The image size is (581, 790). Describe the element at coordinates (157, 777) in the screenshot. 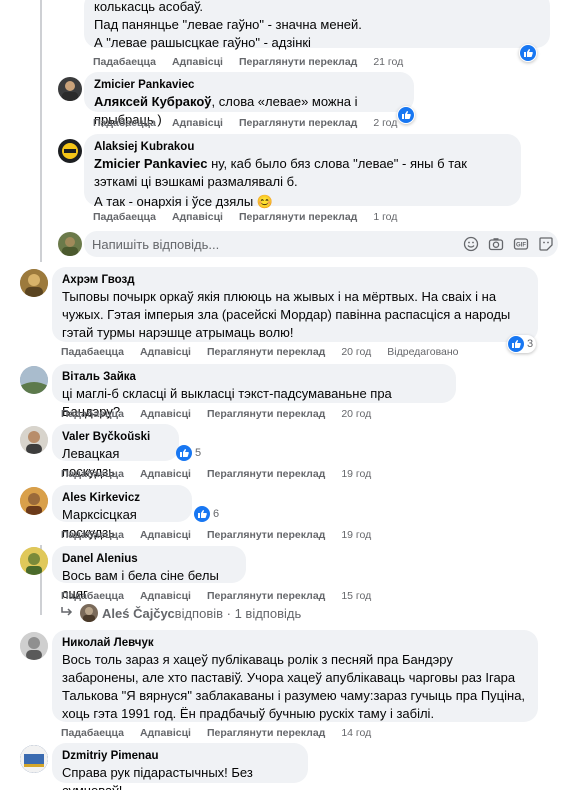

I see `comment-text: Справа рук підарастычных! Без сумневаў!` at that location.